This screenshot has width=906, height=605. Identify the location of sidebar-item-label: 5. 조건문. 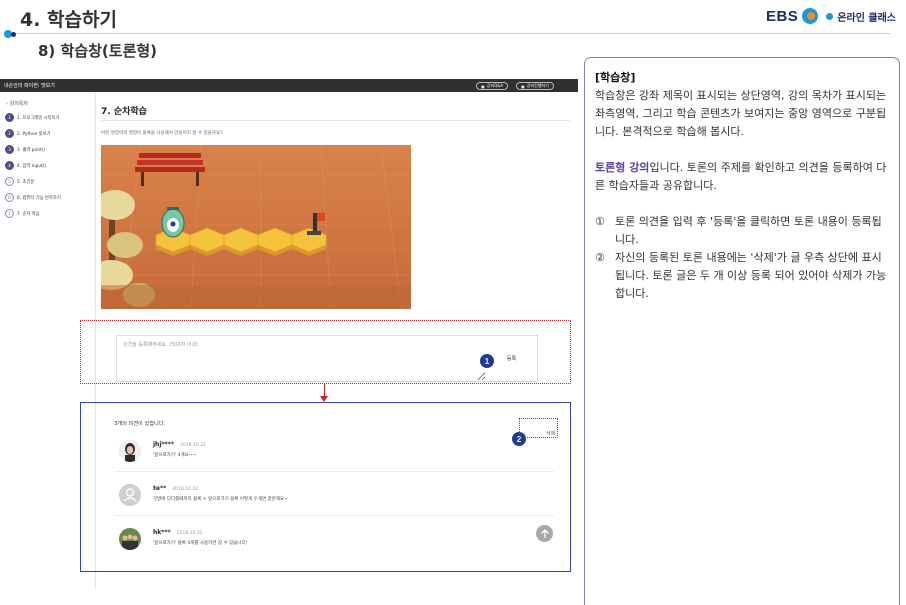
(26, 182).